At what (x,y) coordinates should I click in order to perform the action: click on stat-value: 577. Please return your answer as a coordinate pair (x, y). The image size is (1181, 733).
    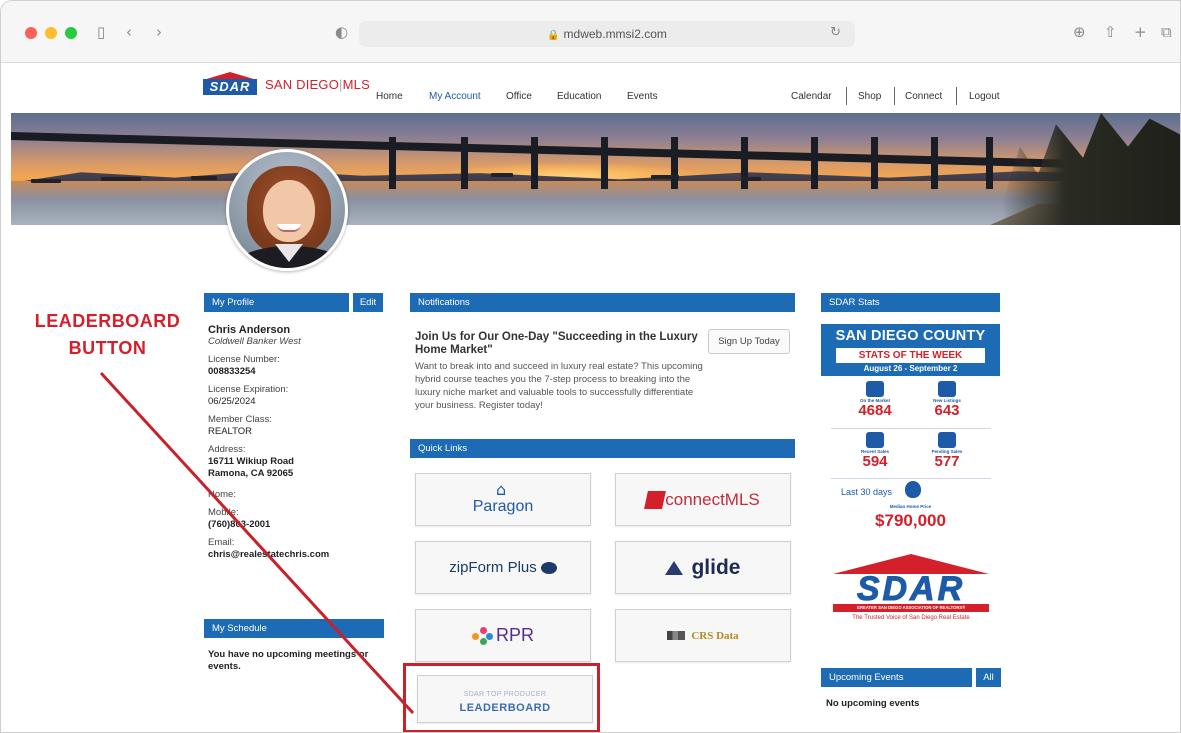
    Looking at the image, I should click on (947, 461).